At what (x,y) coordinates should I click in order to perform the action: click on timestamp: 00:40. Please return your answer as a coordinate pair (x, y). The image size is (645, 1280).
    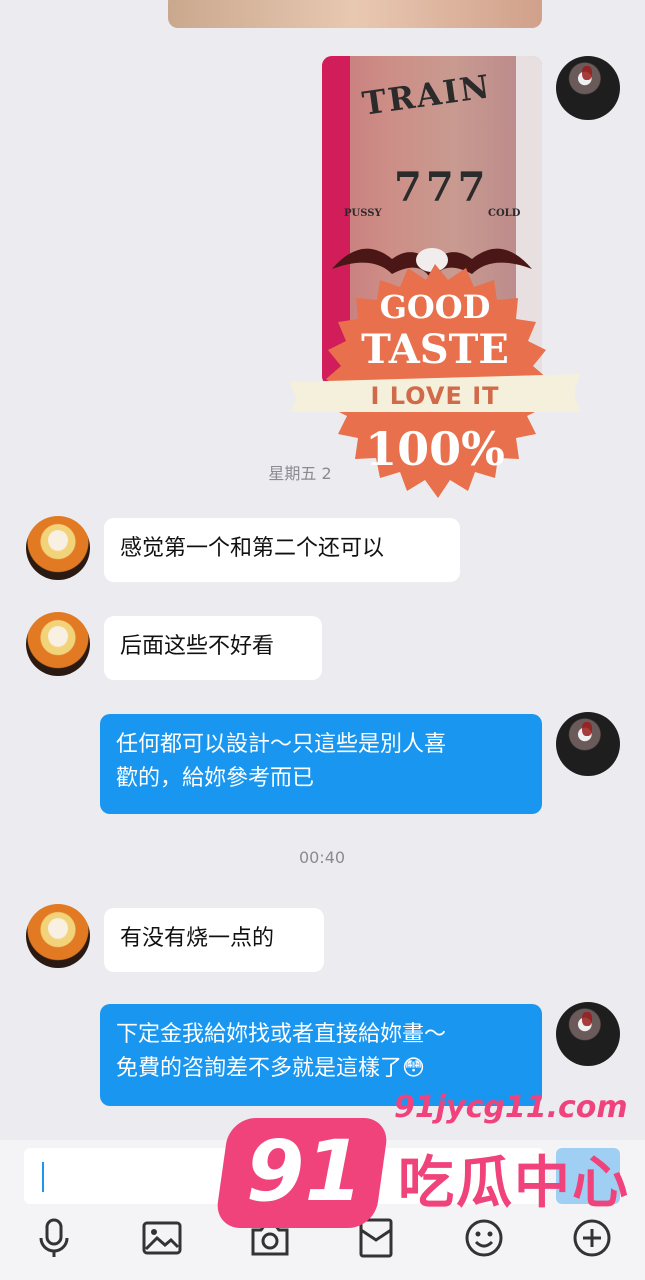
    Looking at the image, I should click on (322, 857).